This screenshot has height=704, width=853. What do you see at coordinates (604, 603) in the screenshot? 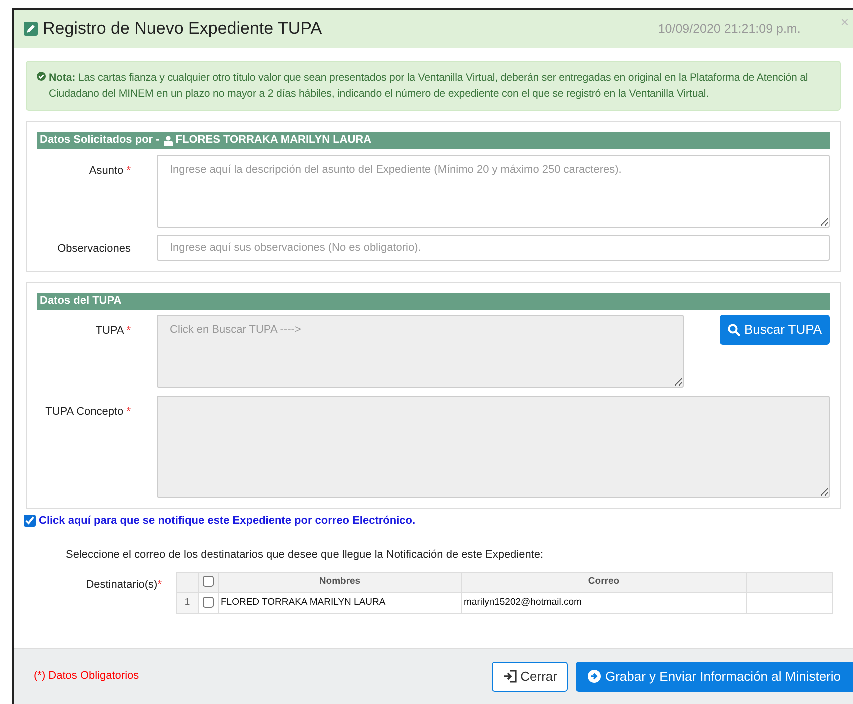
I see `table-cell: marilyn15202@hotmail.com` at bounding box center [604, 603].